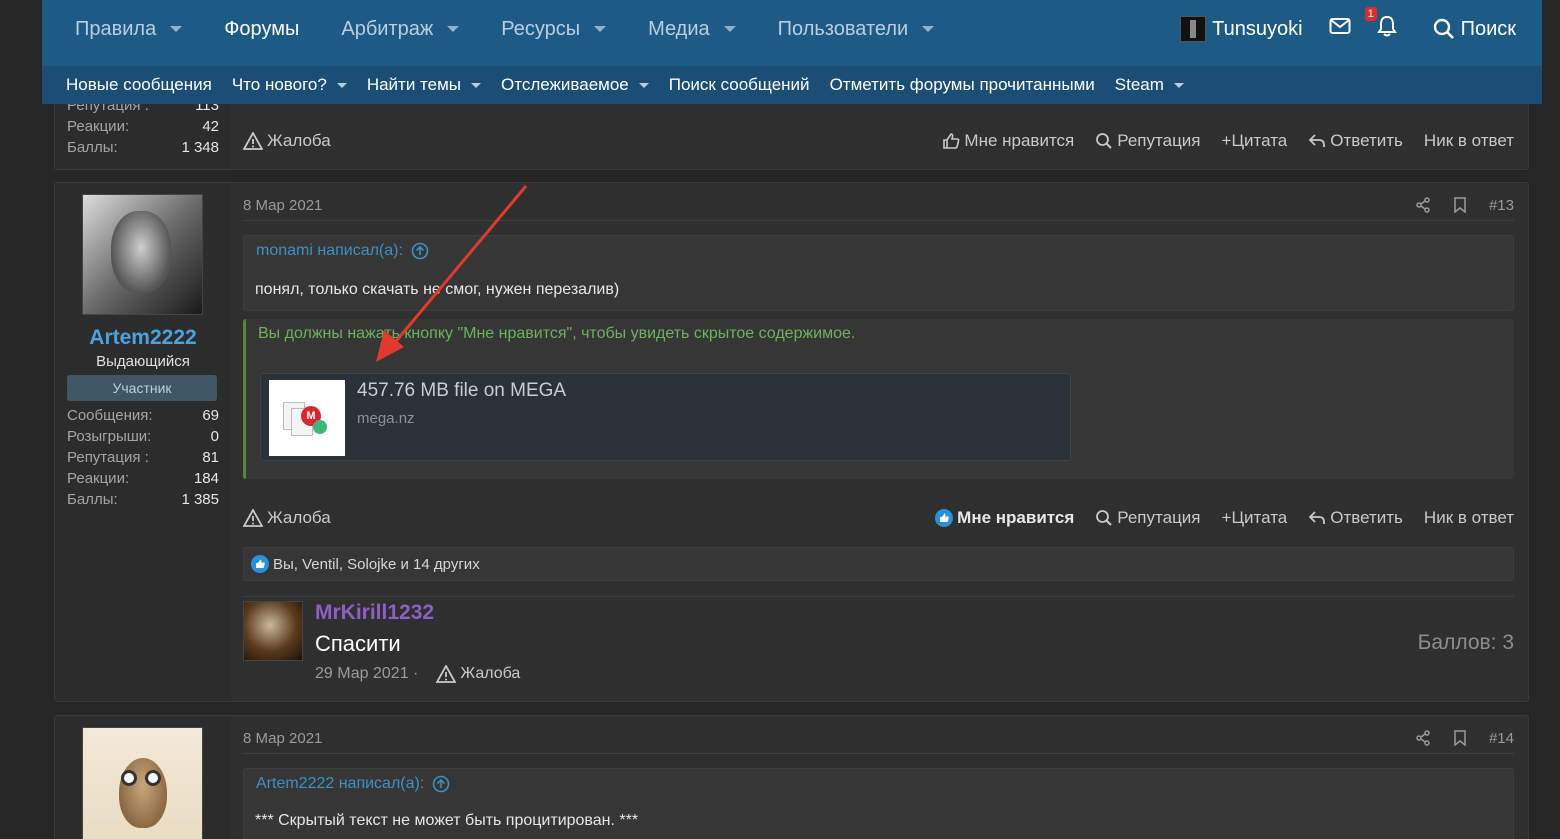 The image size is (1560, 839). What do you see at coordinates (139, 85) in the screenshot?
I see `subnav-new-posts: Новые сообщения` at bounding box center [139, 85].